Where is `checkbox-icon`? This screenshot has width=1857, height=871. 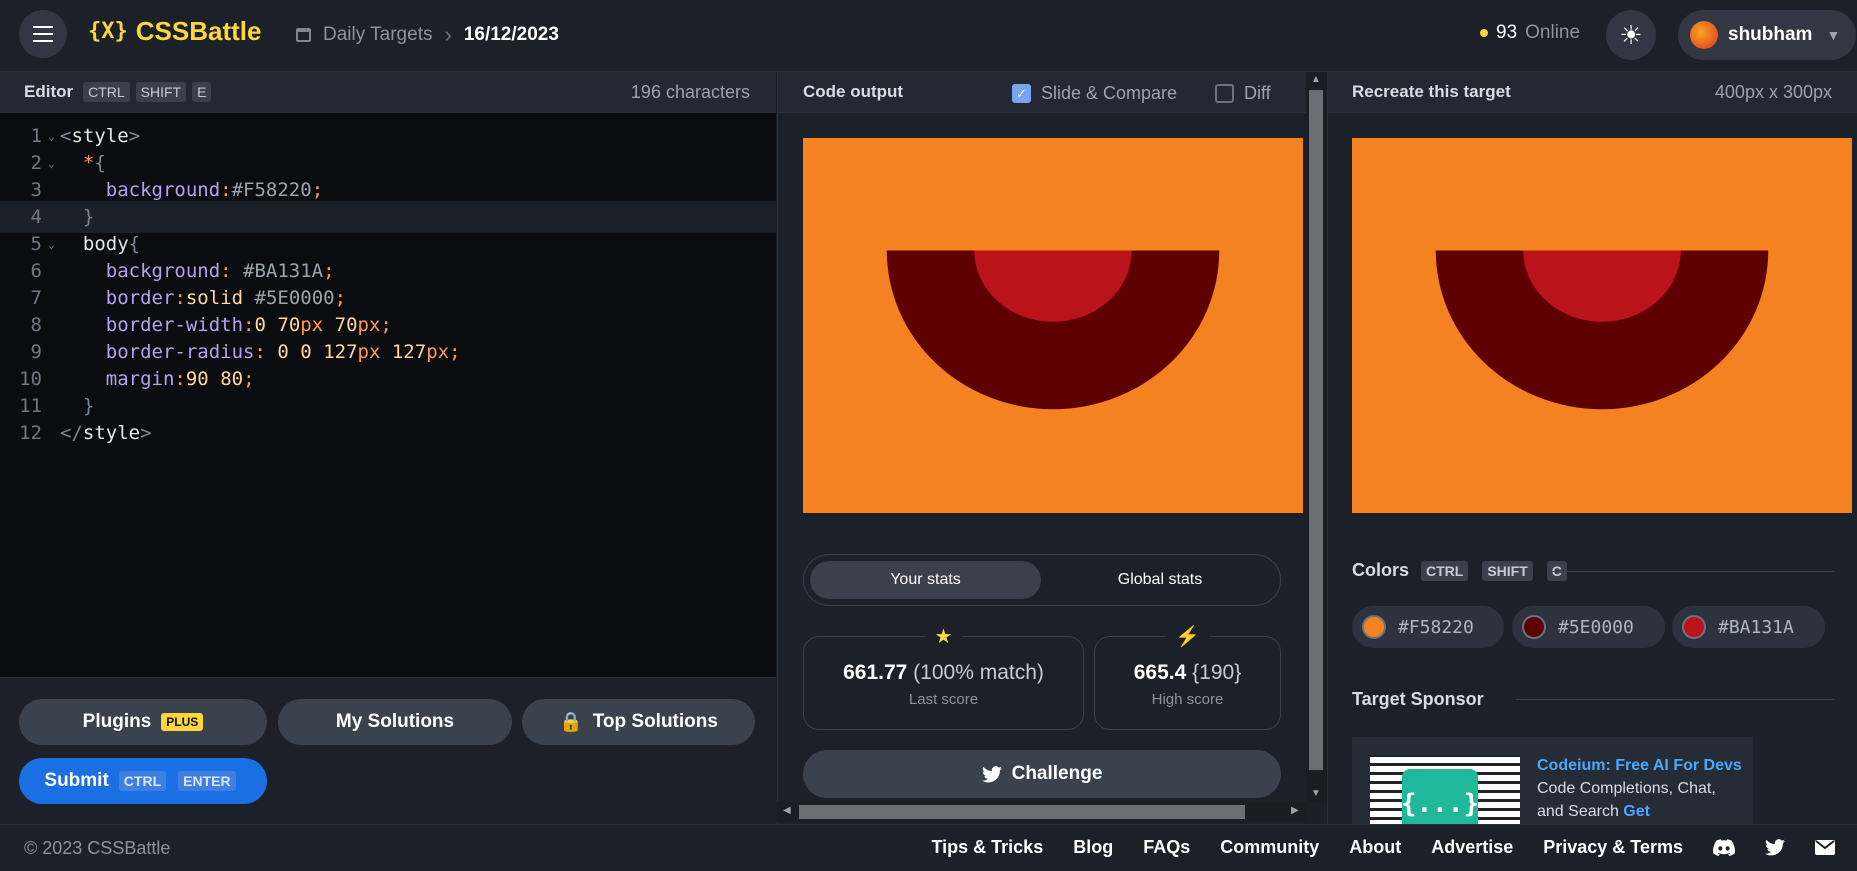
checkbox-icon is located at coordinates (1224, 93).